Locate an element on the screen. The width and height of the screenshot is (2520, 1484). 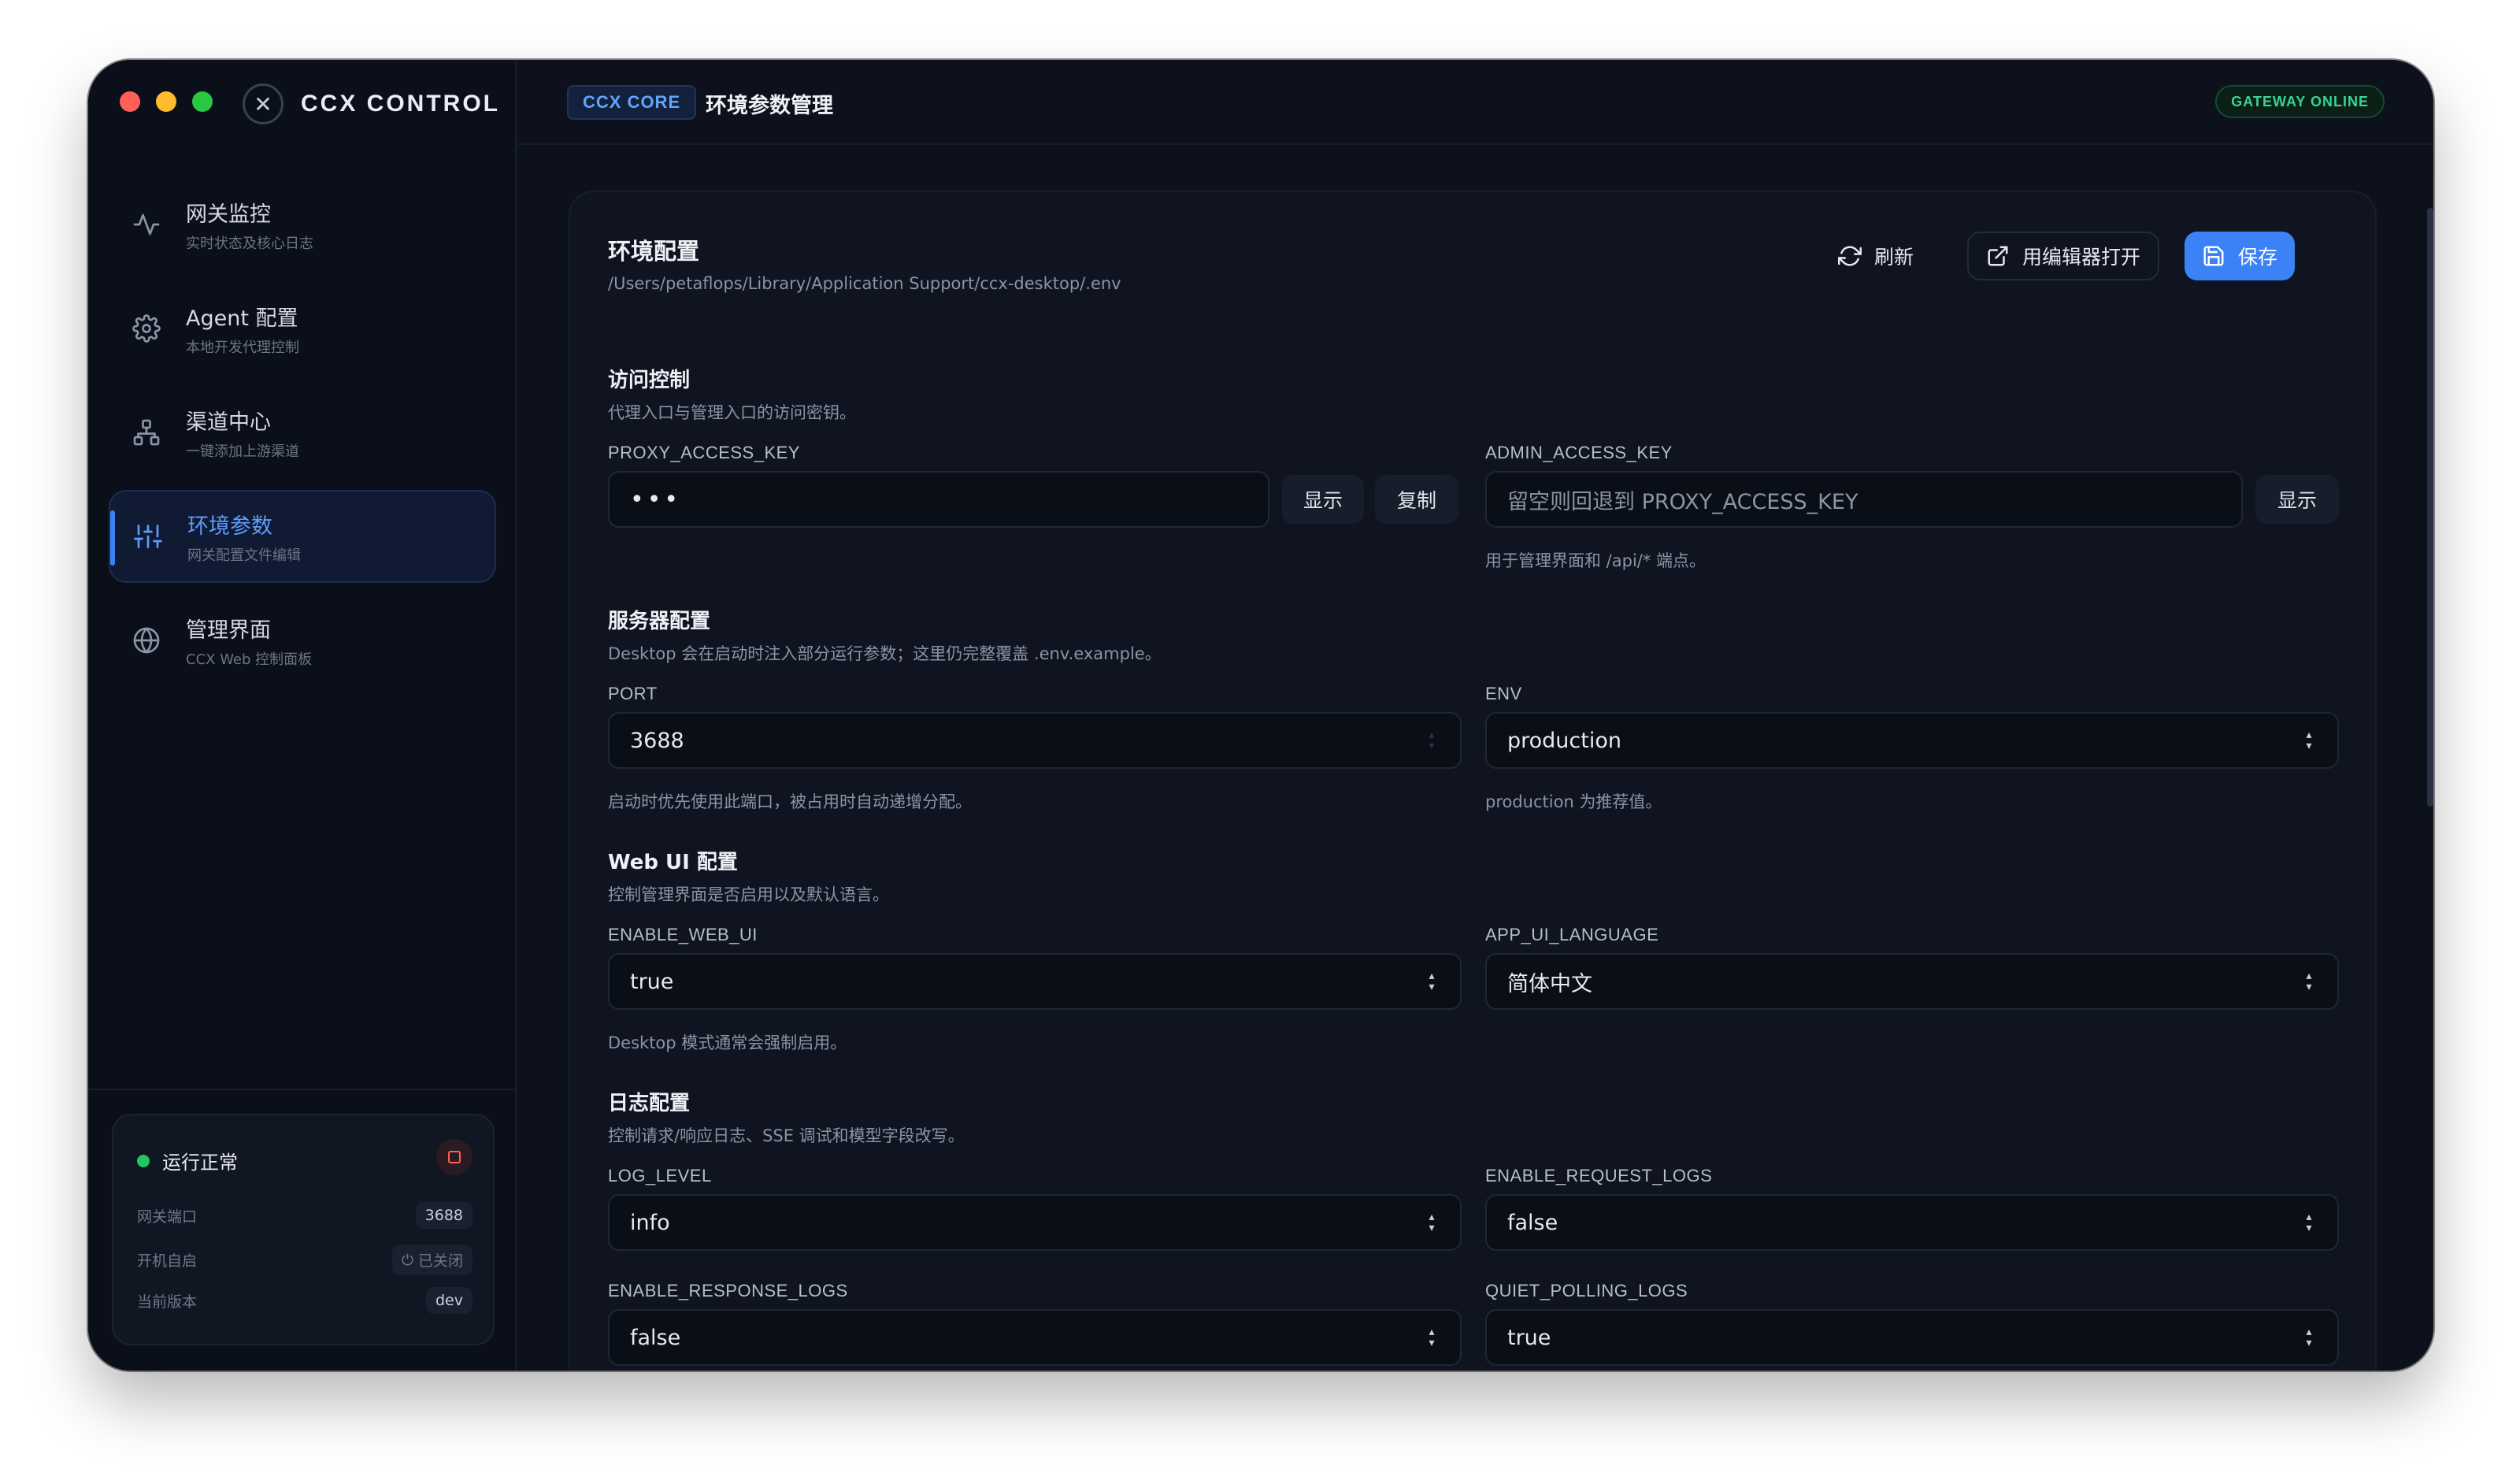
enable-web-ui-select: true ▴ ▾ is located at coordinates (1035, 981).